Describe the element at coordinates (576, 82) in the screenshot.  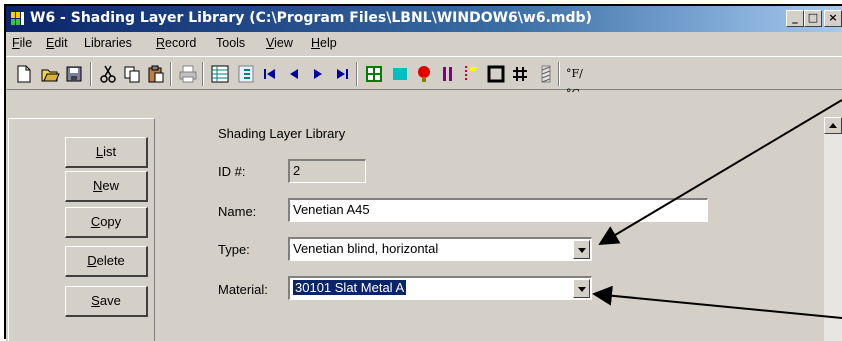
I see `units-icon: °F/°C` at that location.